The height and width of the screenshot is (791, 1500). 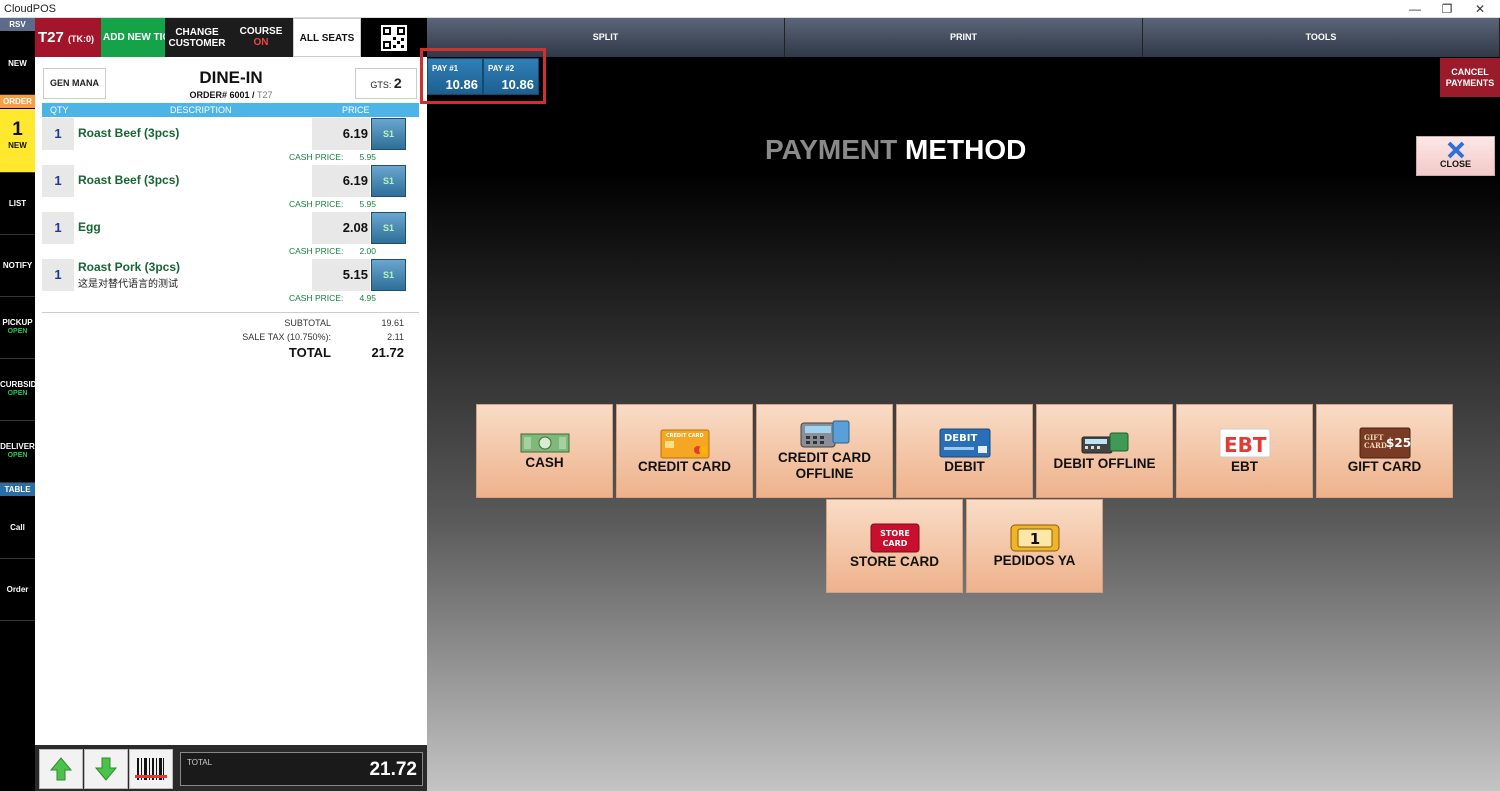 I want to click on table-button: T27 (TK:0), so click(x=68, y=37).